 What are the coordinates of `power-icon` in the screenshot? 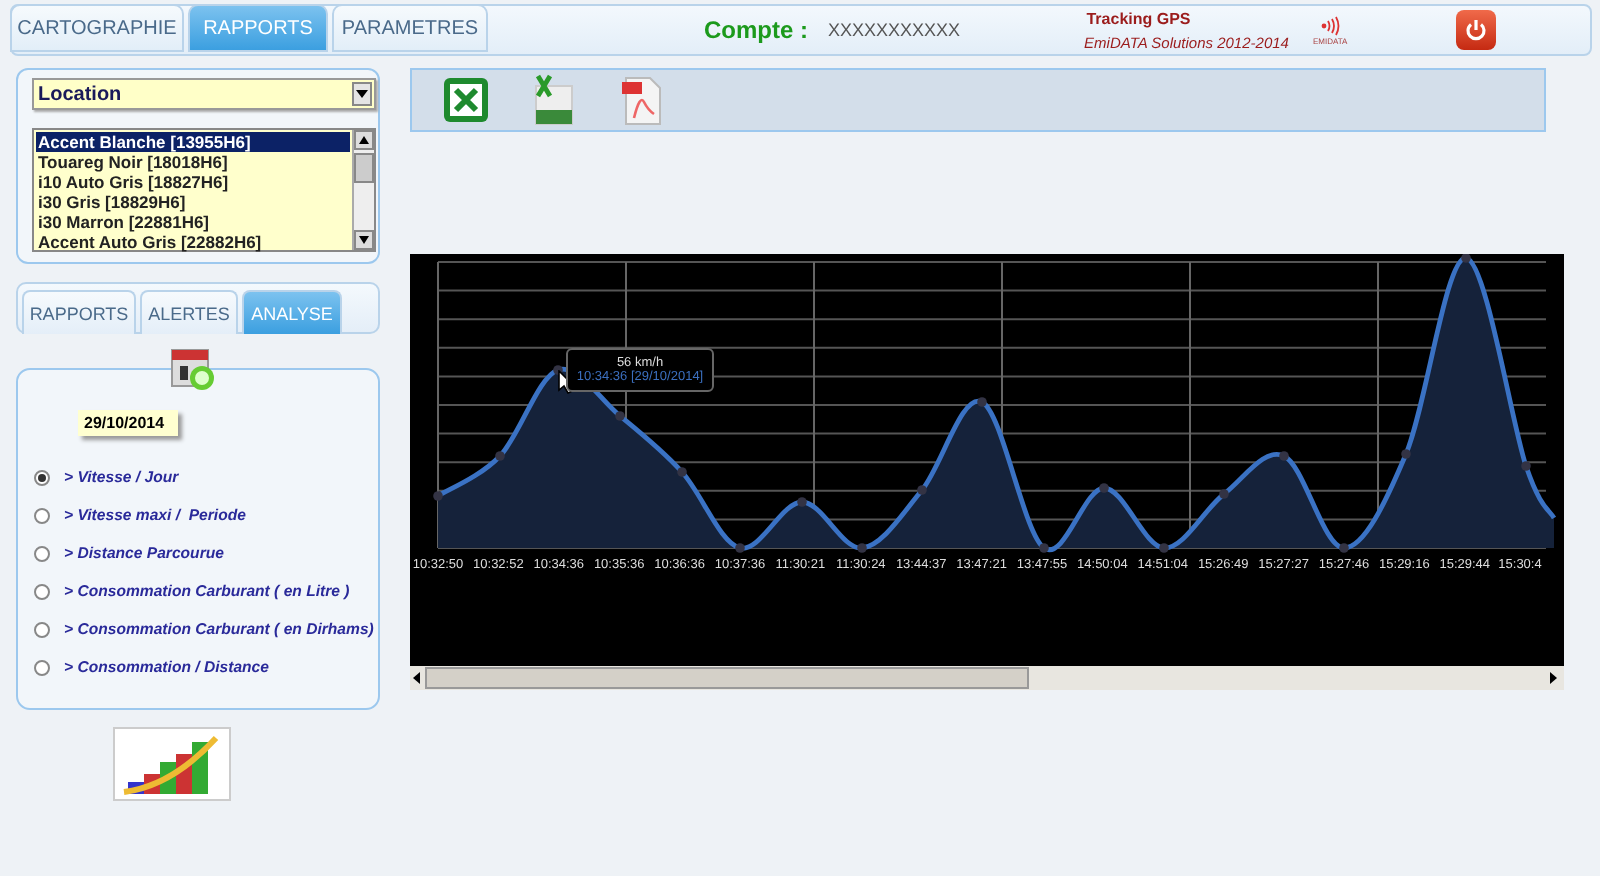 It's located at (1475, 30).